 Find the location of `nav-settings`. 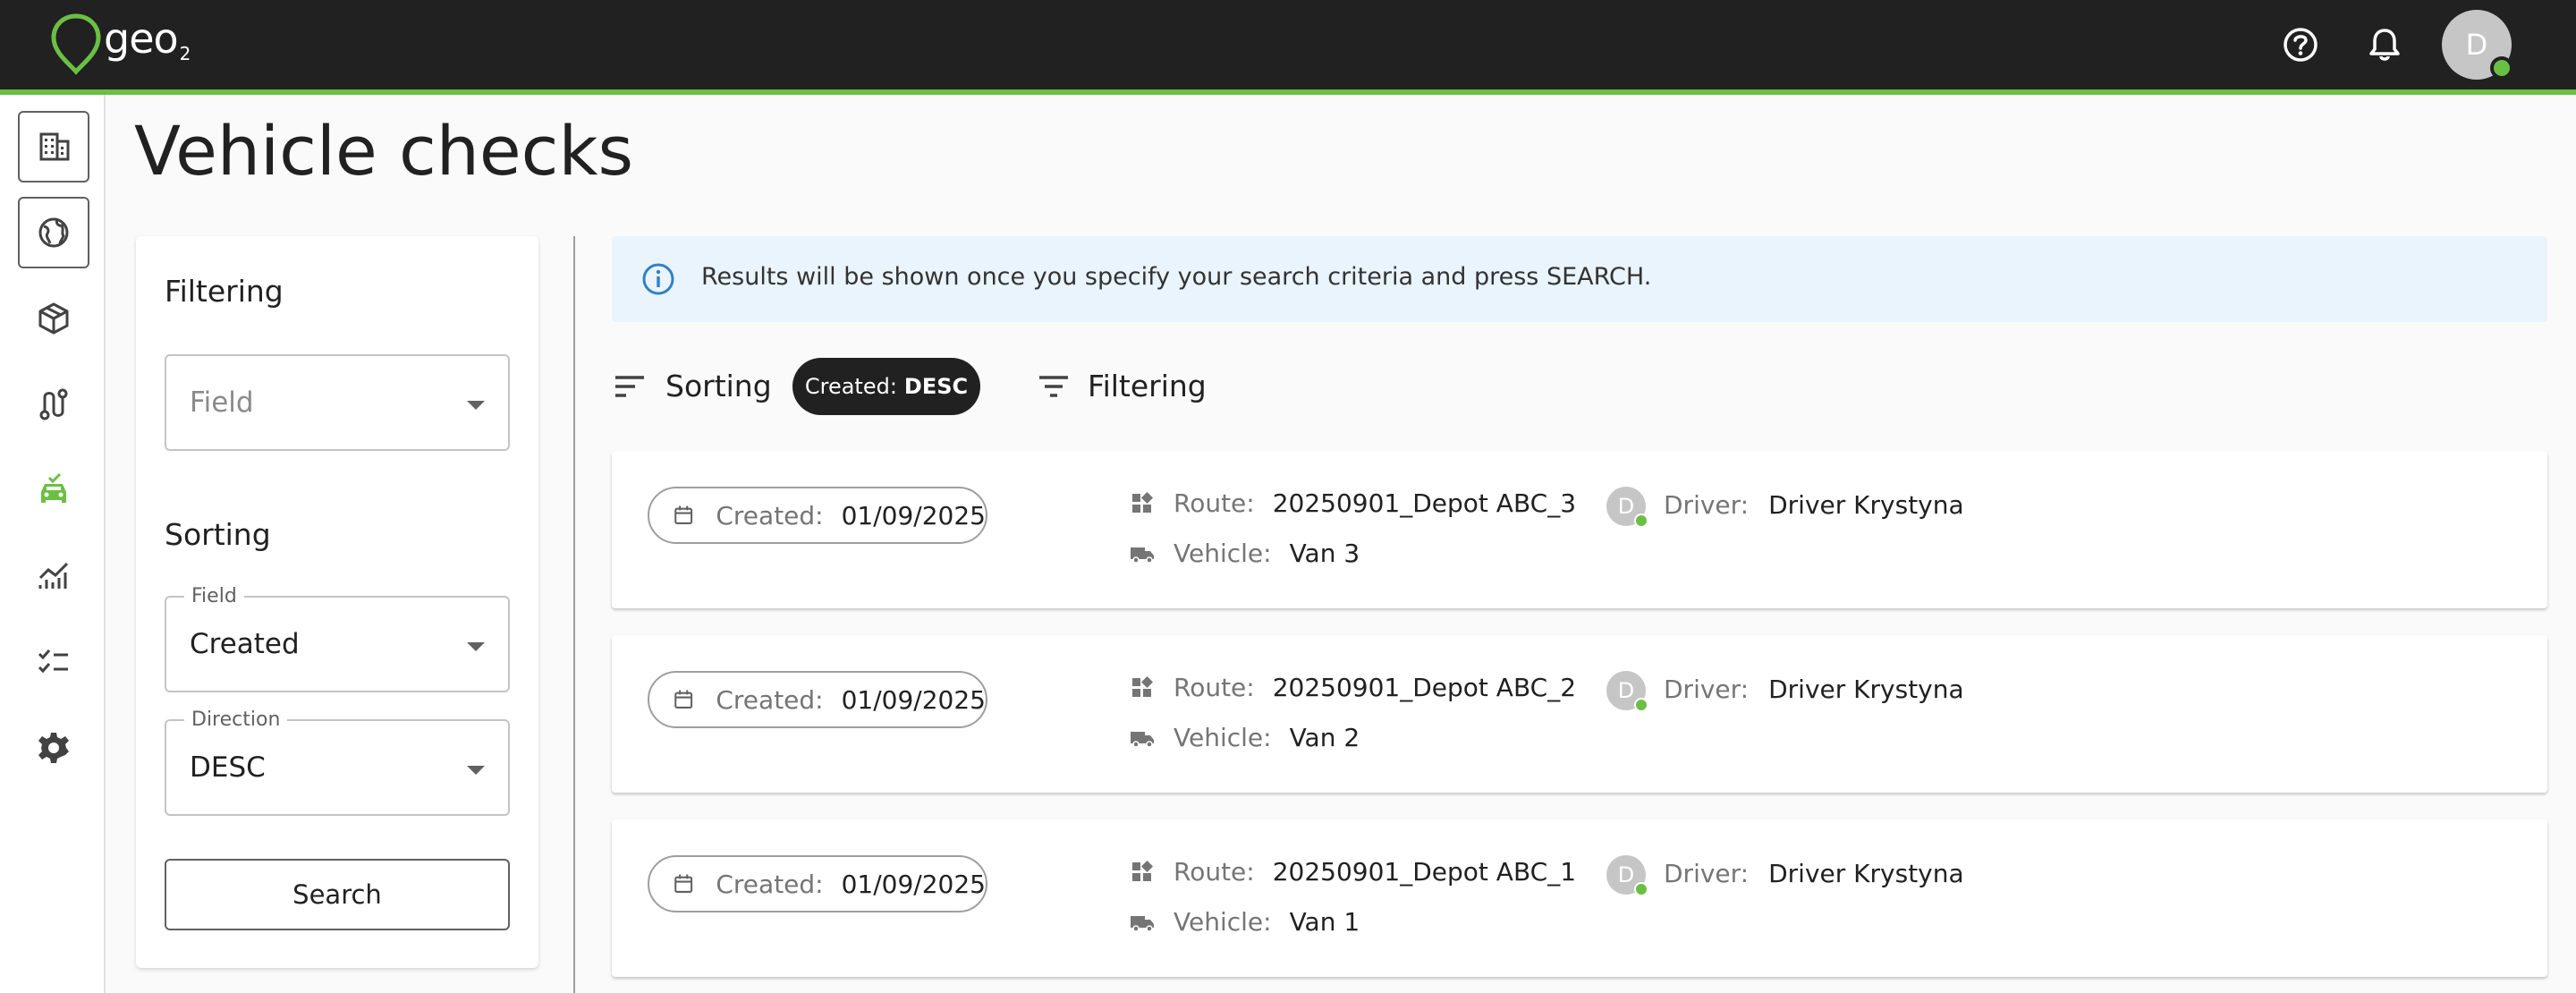

nav-settings is located at coordinates (53, 748).